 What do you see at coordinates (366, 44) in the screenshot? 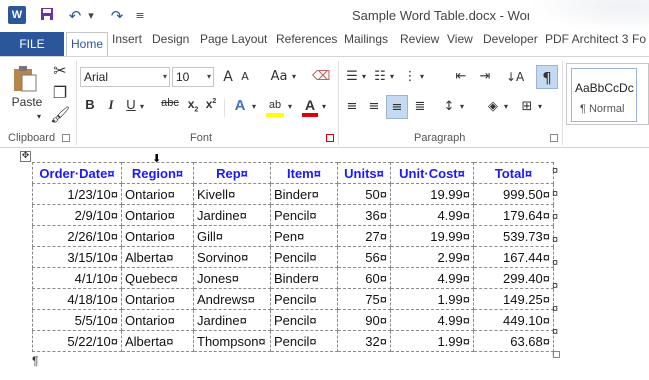
I see `tab-mailings: Mailings` at bounding box center [366, 44].